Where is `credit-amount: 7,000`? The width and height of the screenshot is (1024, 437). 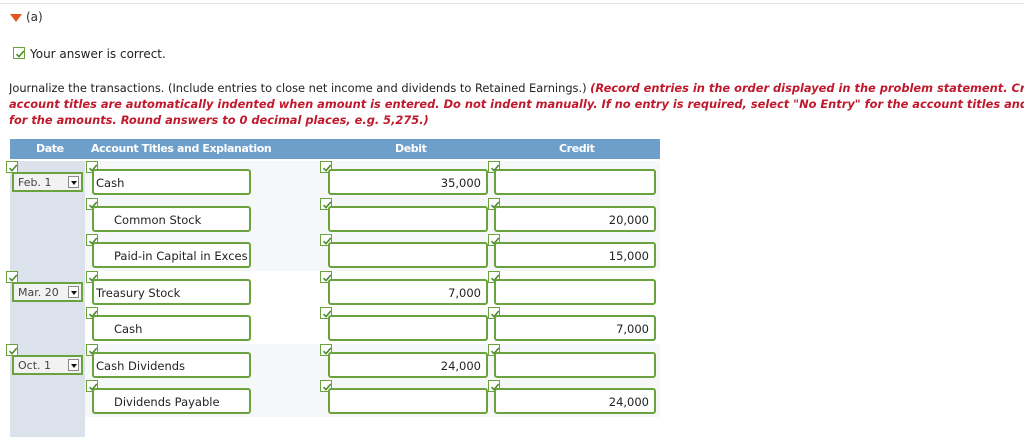
credit-amount: 7,000 is located at coordinates (632, 329).